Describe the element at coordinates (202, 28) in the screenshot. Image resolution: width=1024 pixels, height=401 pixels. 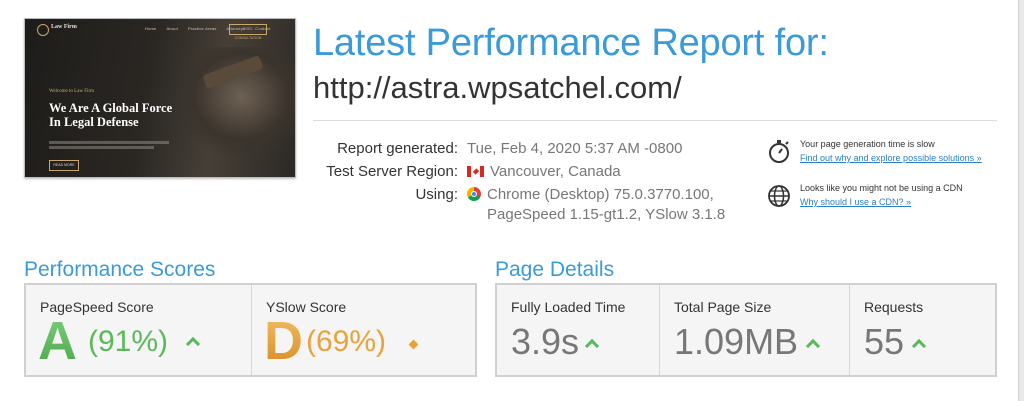
I see `thumbnail-menu-item: Practice Areas` at that location.